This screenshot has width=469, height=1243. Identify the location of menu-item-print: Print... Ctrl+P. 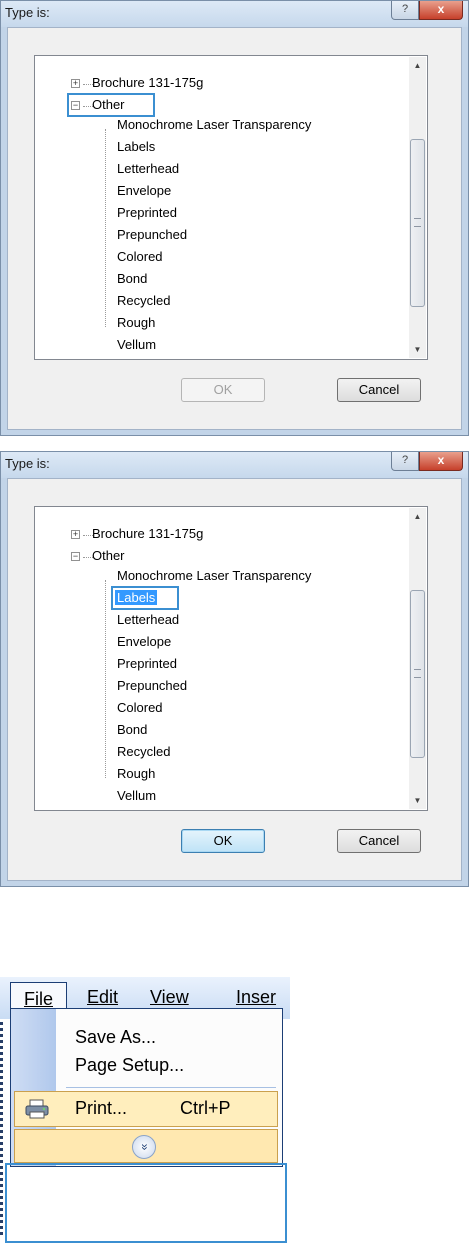
(146, 1109).